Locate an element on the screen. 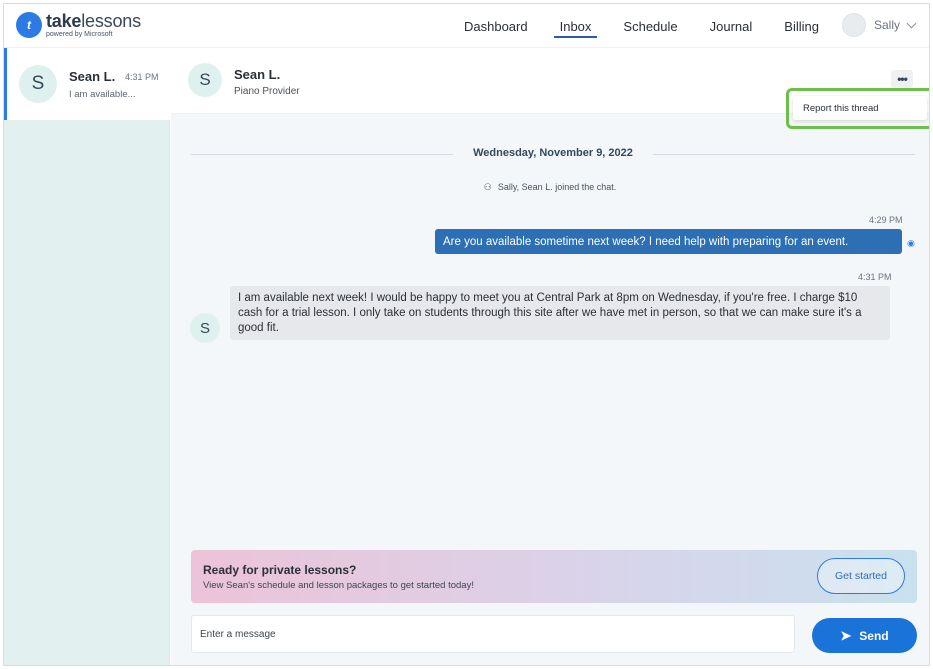  join-notice: ⚇ Sally, Sean L. joined the chat. is located at coordinates (550, 187).